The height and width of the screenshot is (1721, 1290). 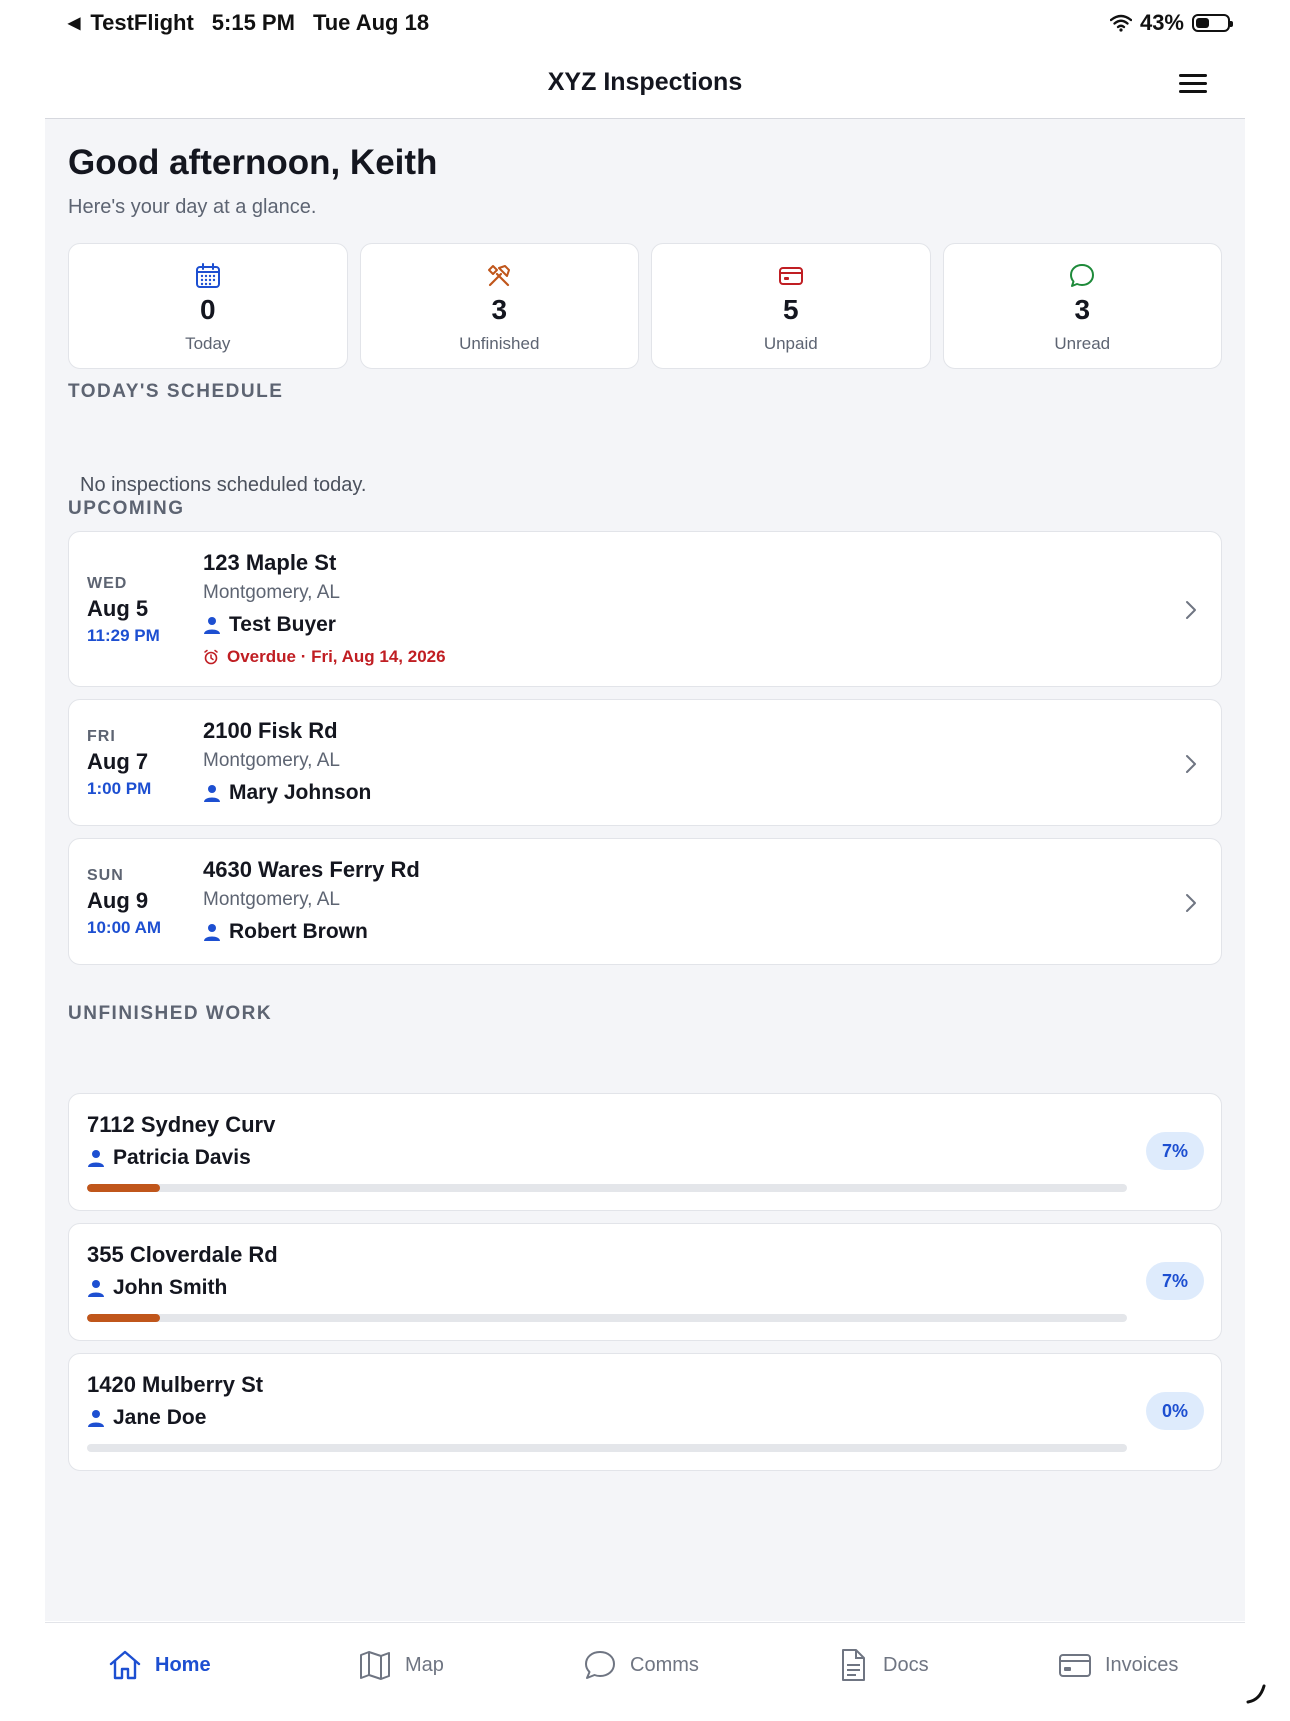 I want to click on inspection-client: Test Buyer, so click(x=269, y=625).